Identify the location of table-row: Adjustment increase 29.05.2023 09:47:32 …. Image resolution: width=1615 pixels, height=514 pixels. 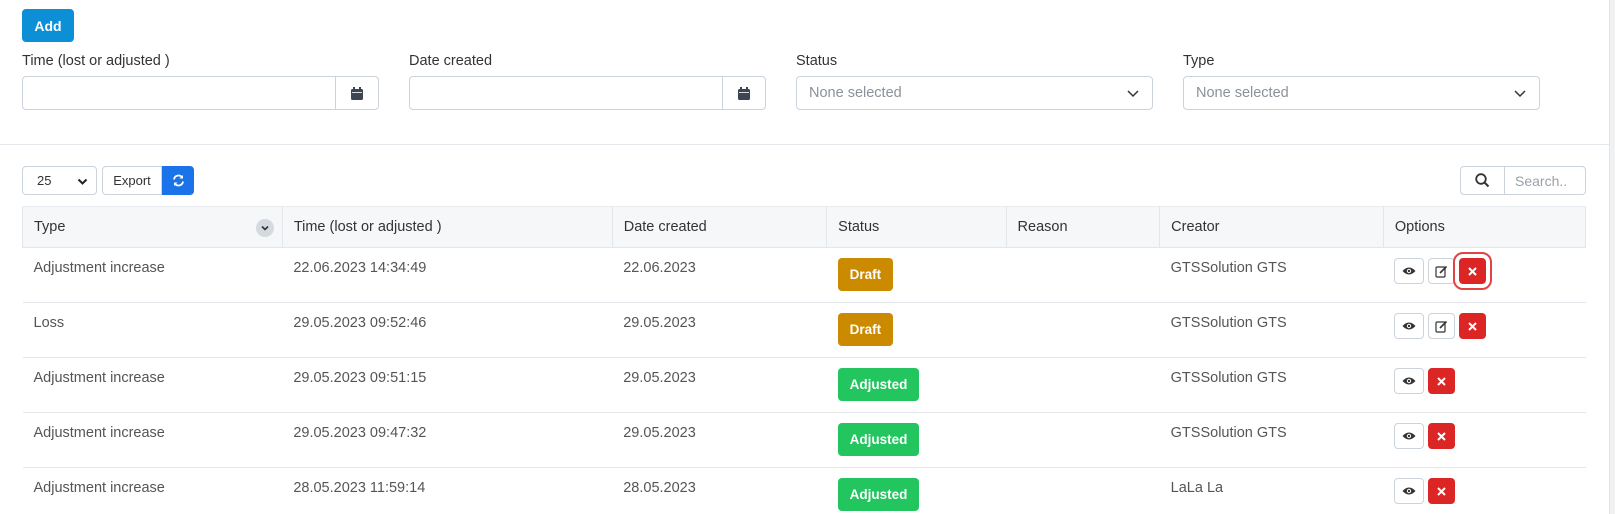
(804, 440).